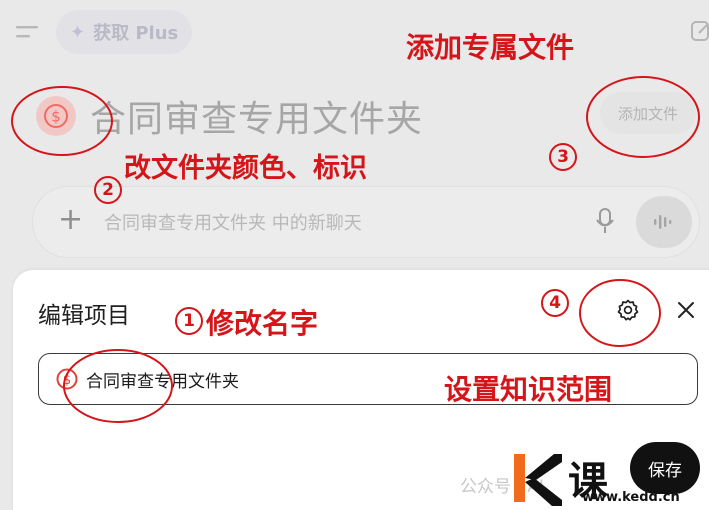 This screenshot has height=510, width=709. I want to click on project-name-input, so click(286, 379).